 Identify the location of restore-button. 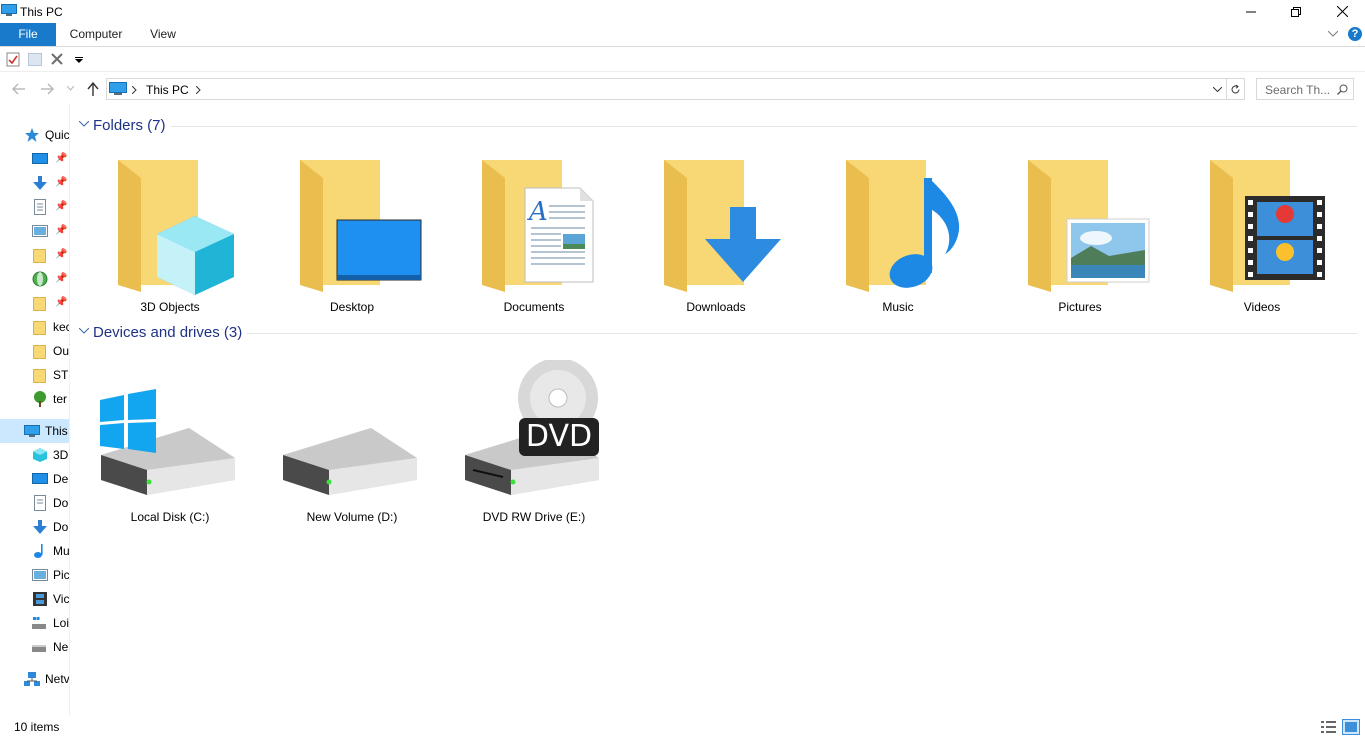
(1296, 11).